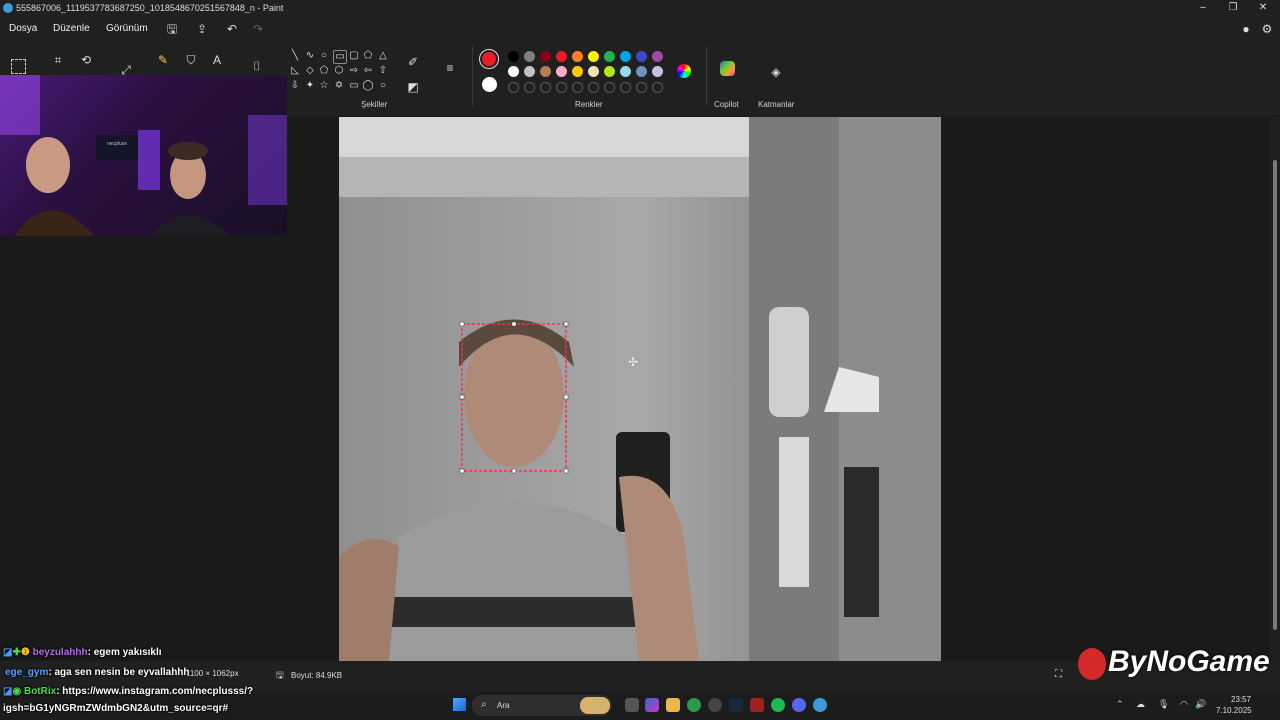 Image resolution: width=1280 pixels, height=720 pixels. What do you see at coordinates (1058, 674) in the screenshot?
I see `fit-to-window-icon: ⛶` at bounding box center [1058, 674].